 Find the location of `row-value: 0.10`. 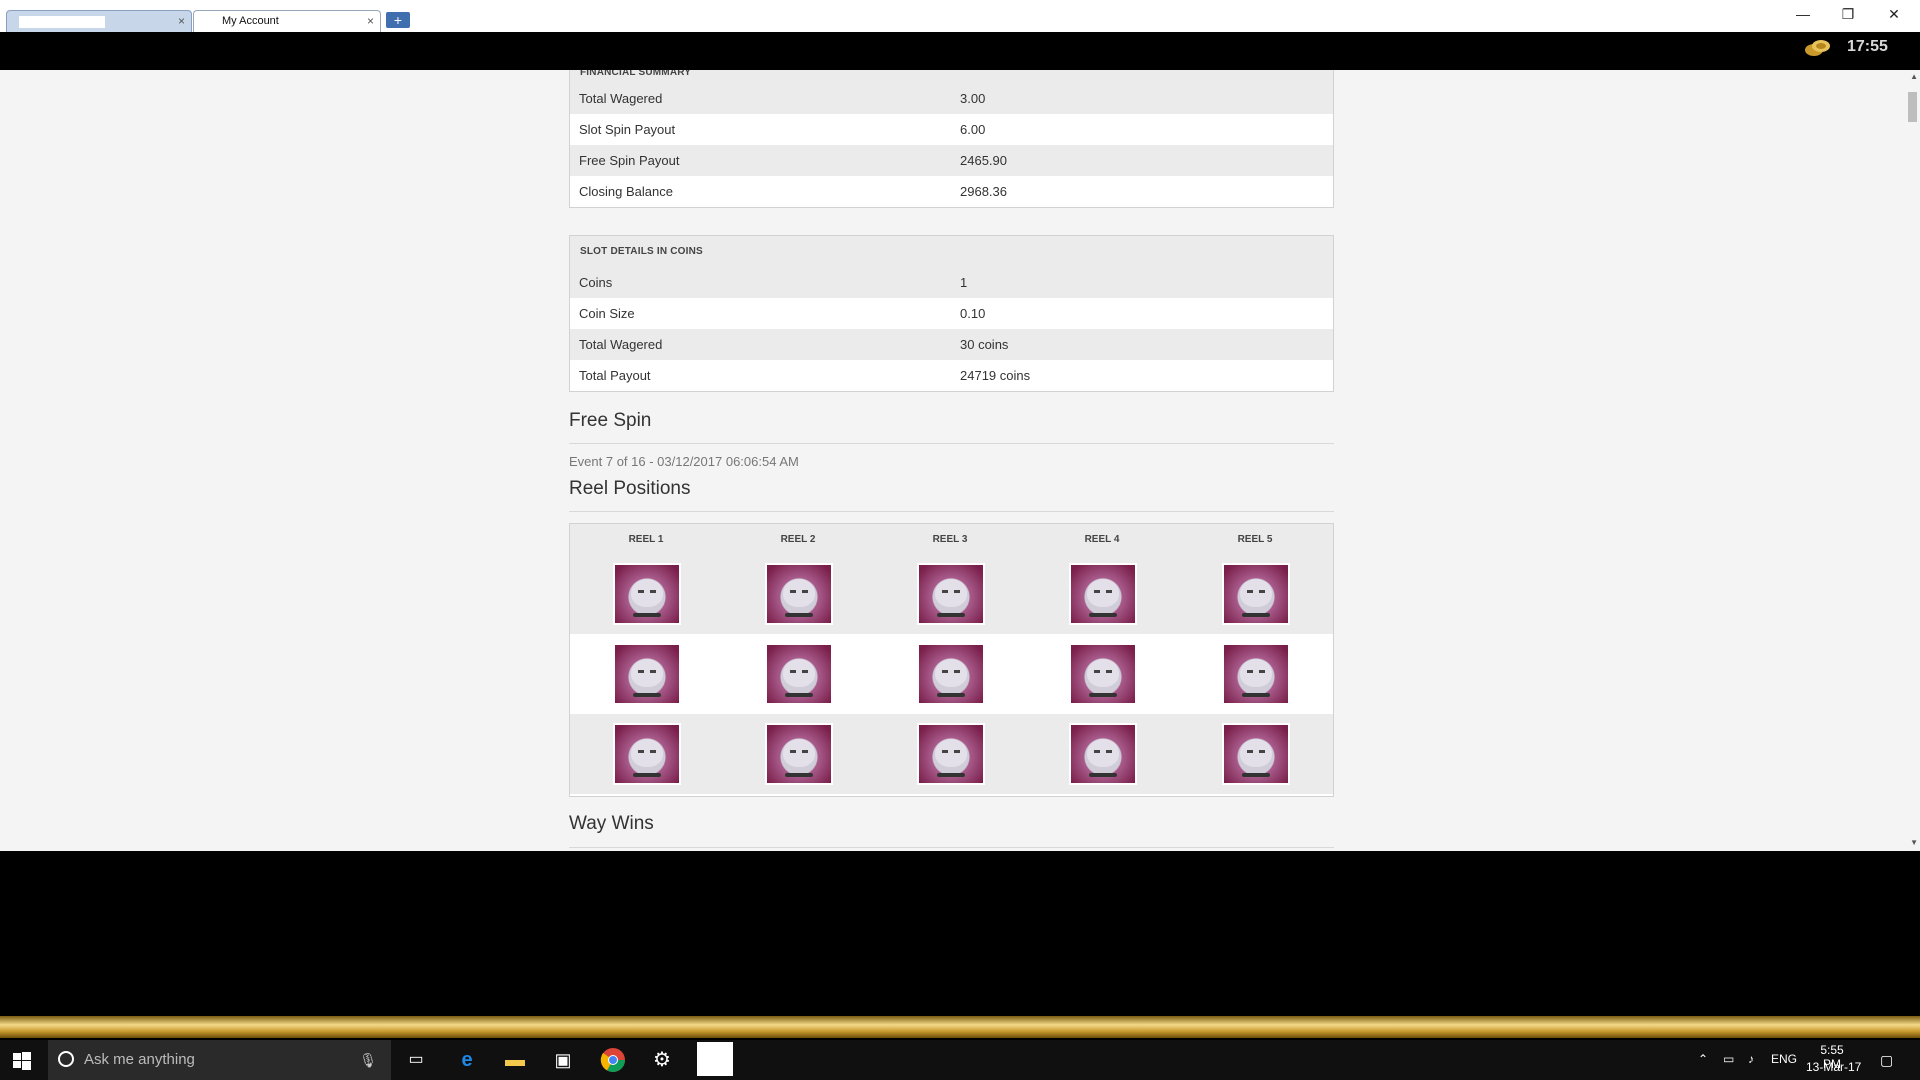

row-value: 0.10 is located at coordinates (973, 313).